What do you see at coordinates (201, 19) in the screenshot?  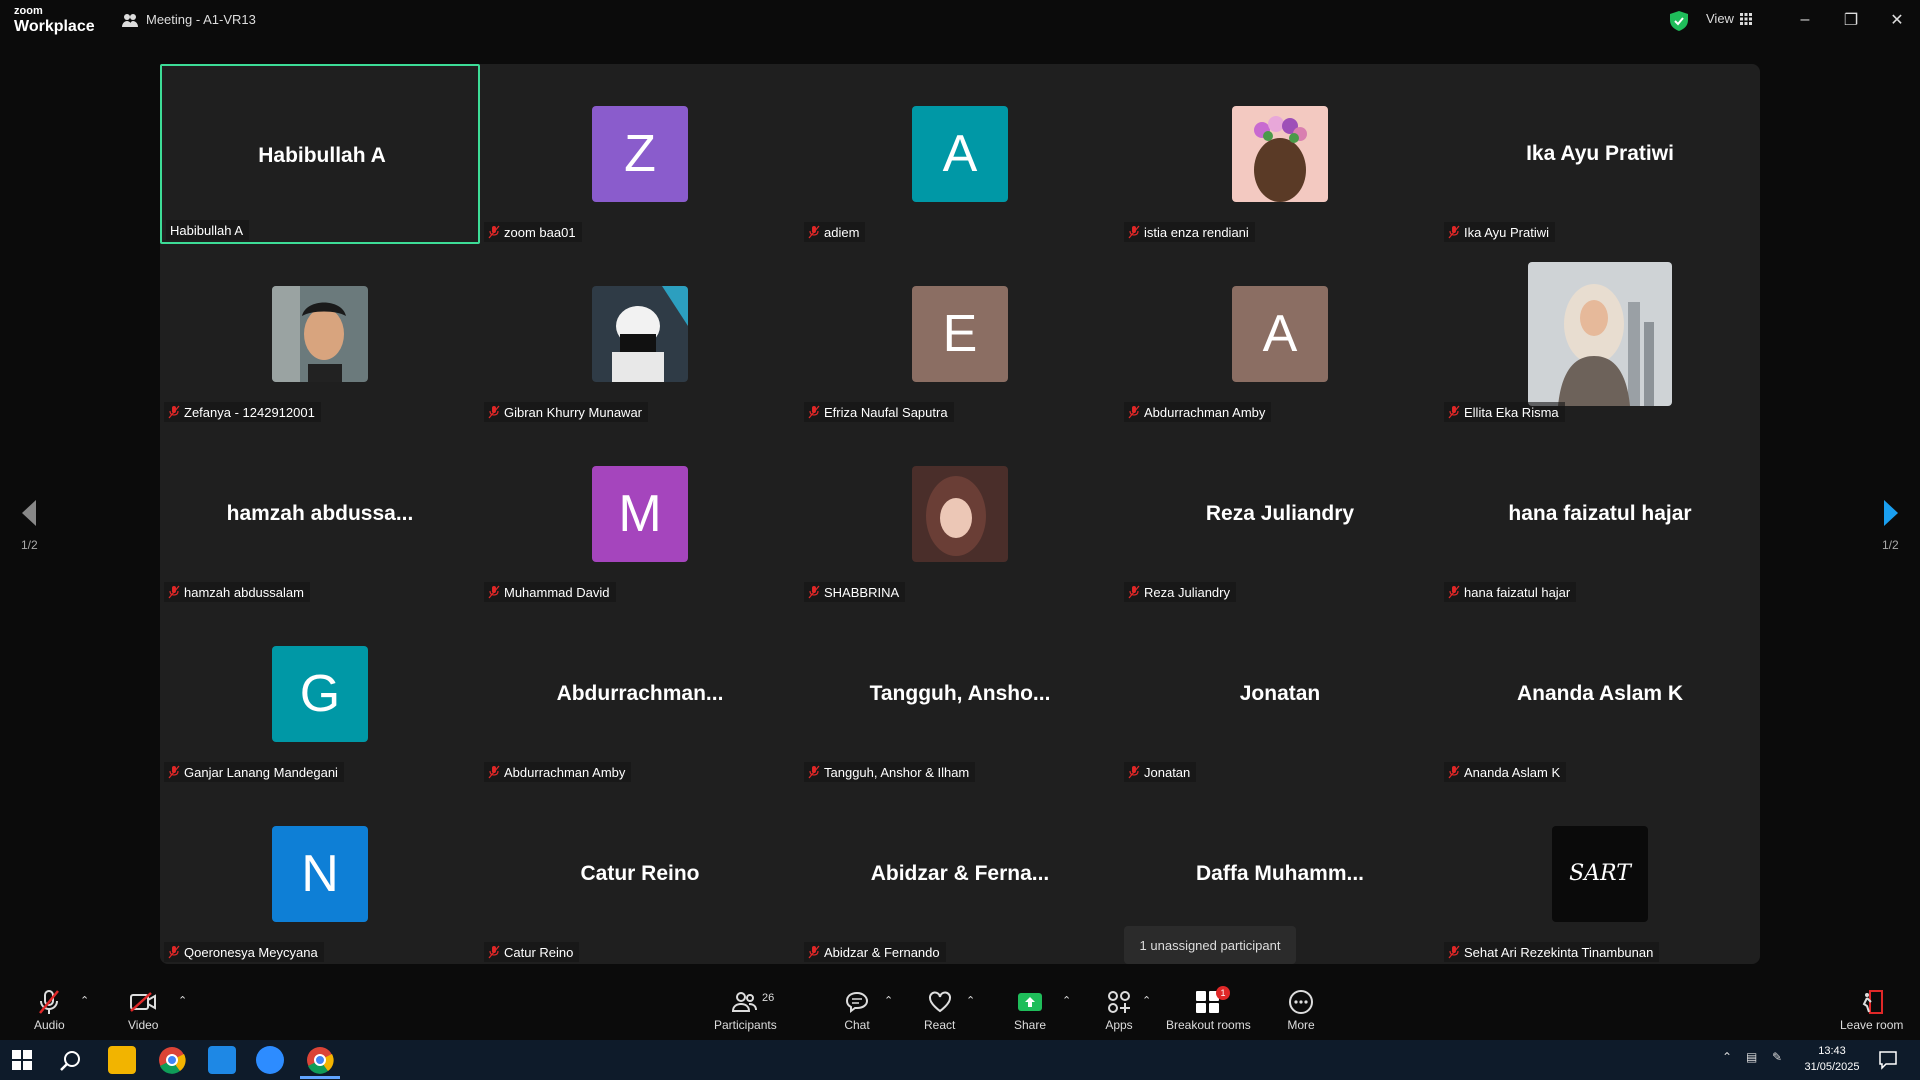 I see `meeting-title-text: Meeting - A1-VR13` at bounding box center [201, 19].